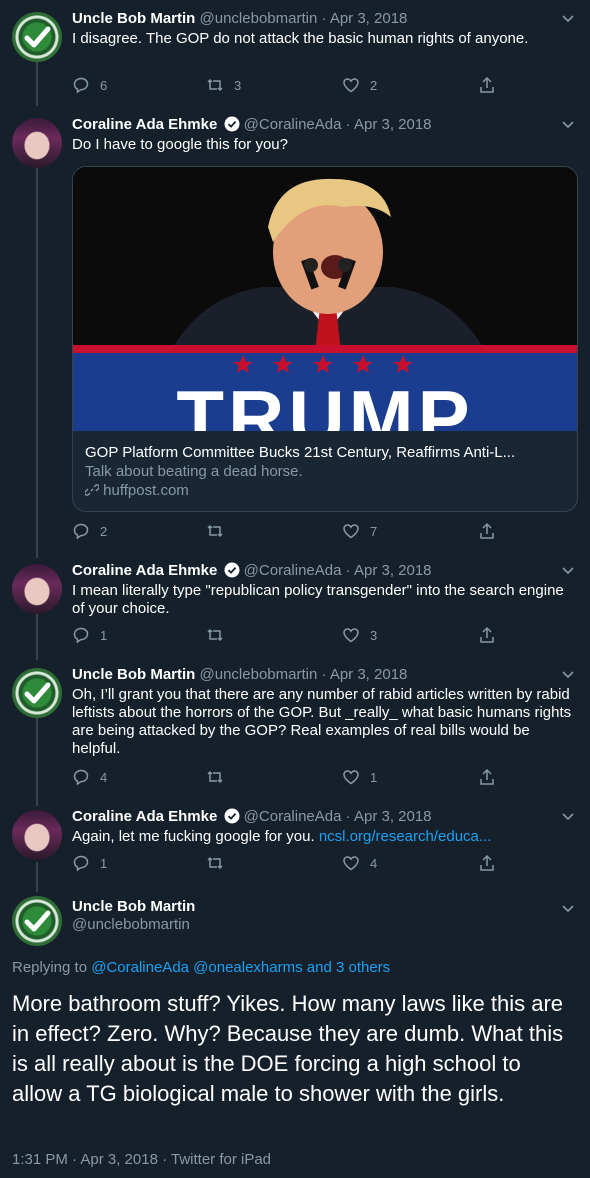 The height and width of the screenshot is (1178, 590). I want to click on replying-users: @CoralineAda @onealexharms and 3 others, so click(240, 967).